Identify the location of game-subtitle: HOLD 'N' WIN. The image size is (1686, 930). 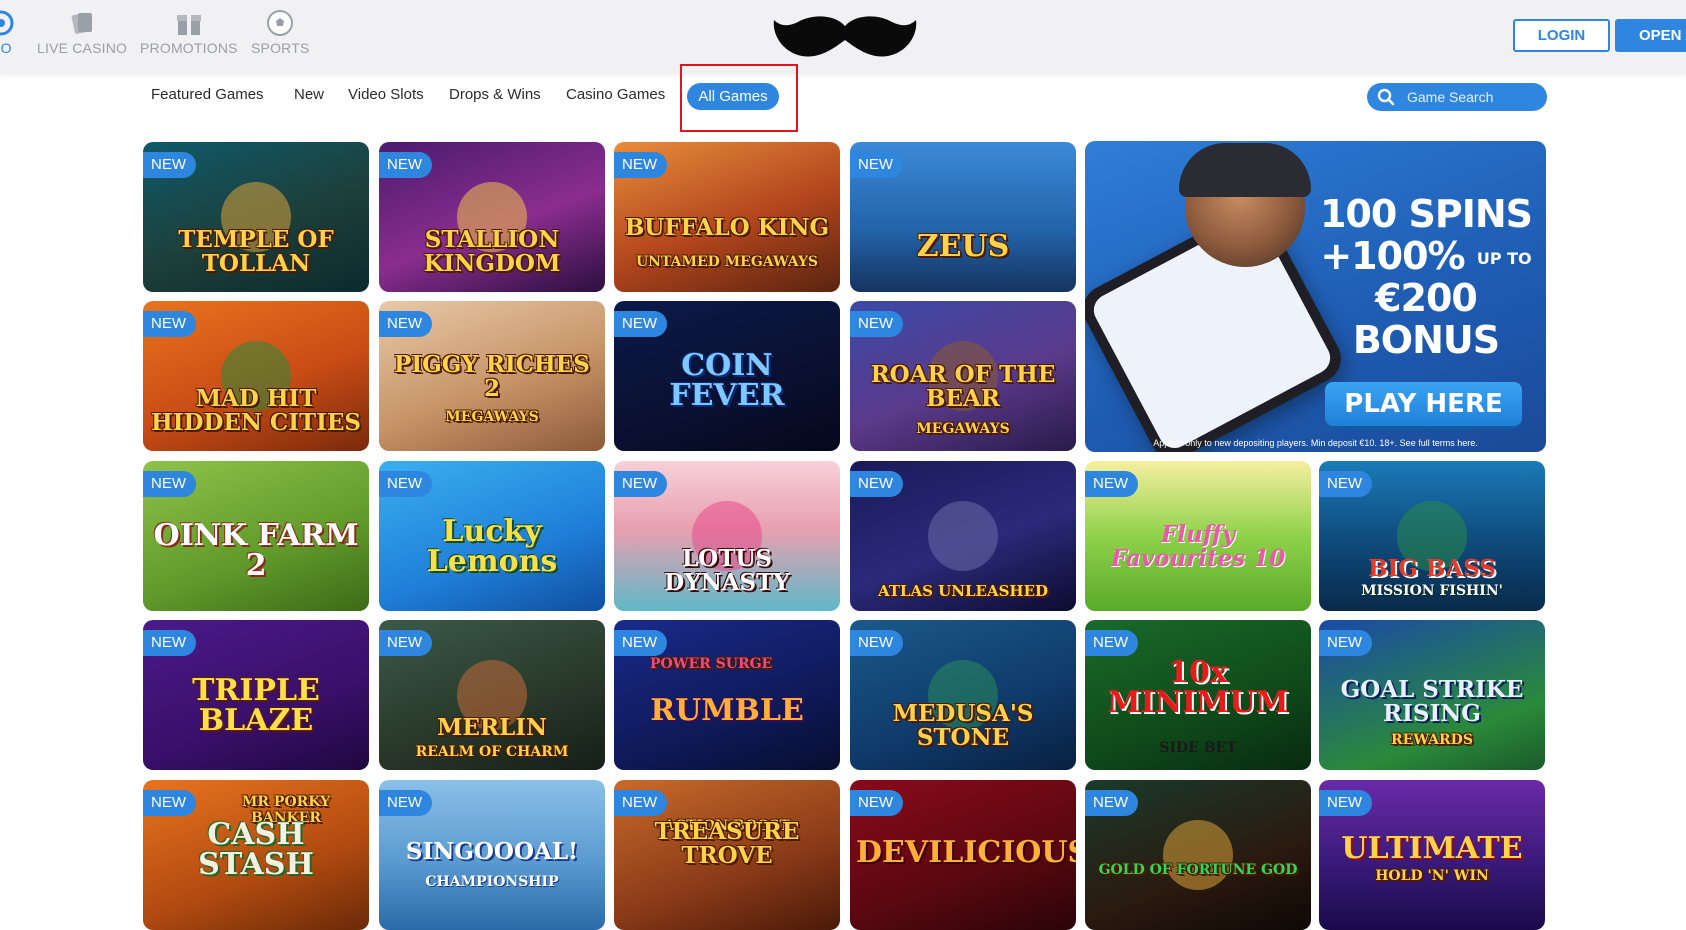
(1432, 876).